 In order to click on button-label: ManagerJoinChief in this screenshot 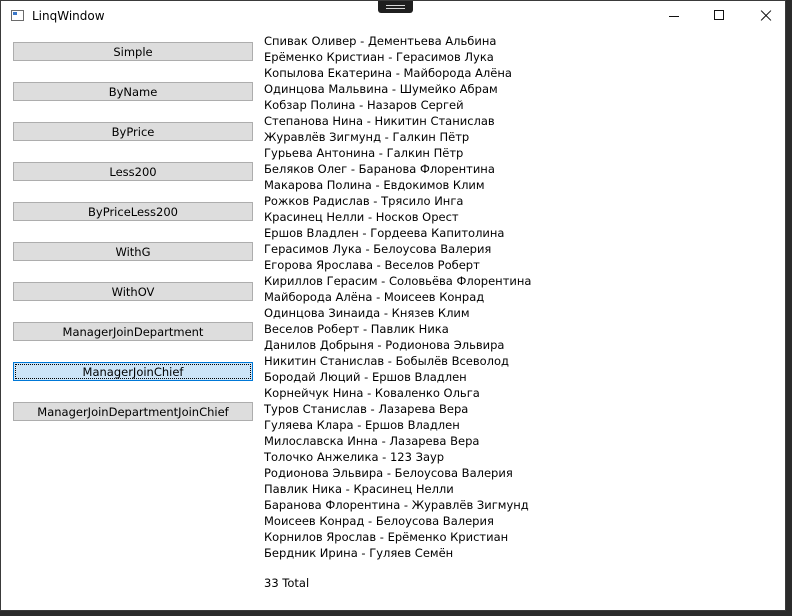, I will do `click(133, 371)`.